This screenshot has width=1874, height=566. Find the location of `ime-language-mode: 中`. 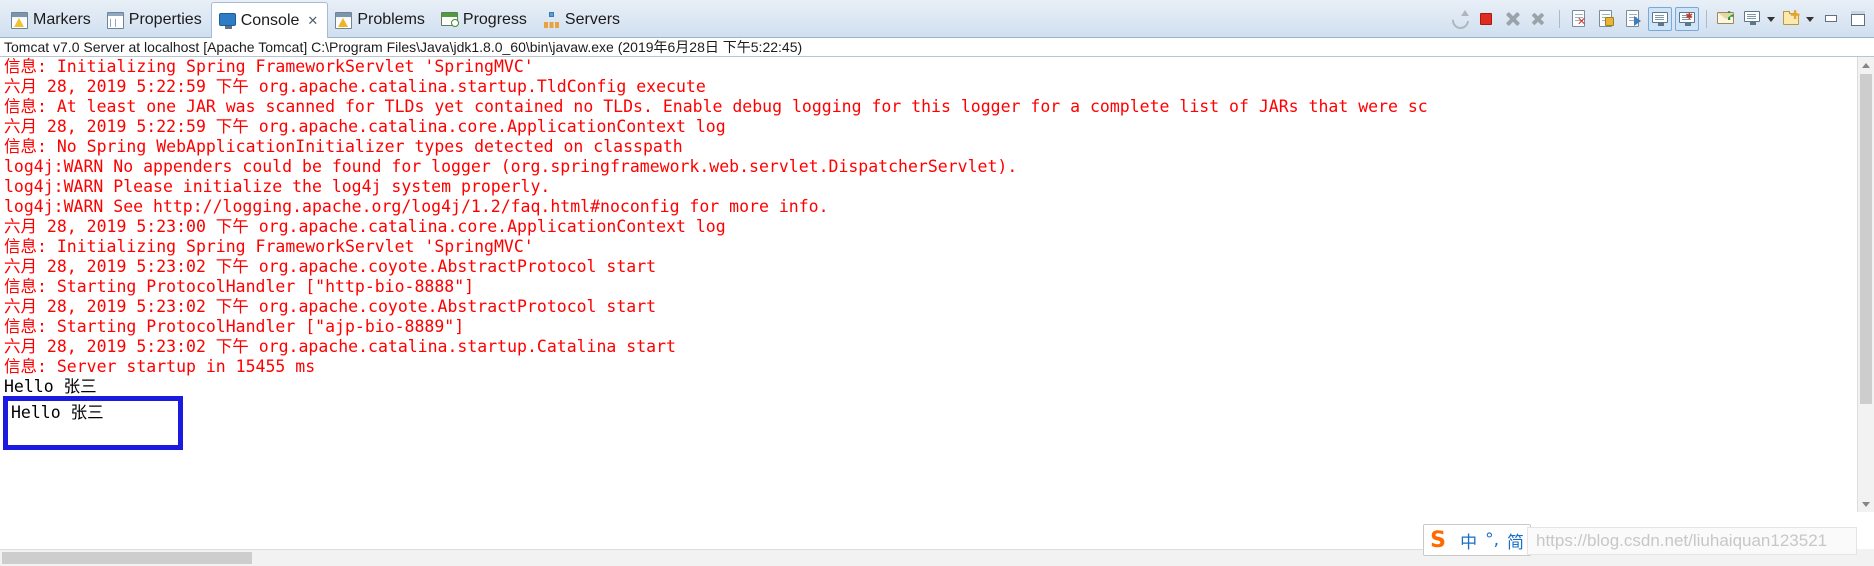

ime-language-mode: 中 is located at coordinates (1468, 540).